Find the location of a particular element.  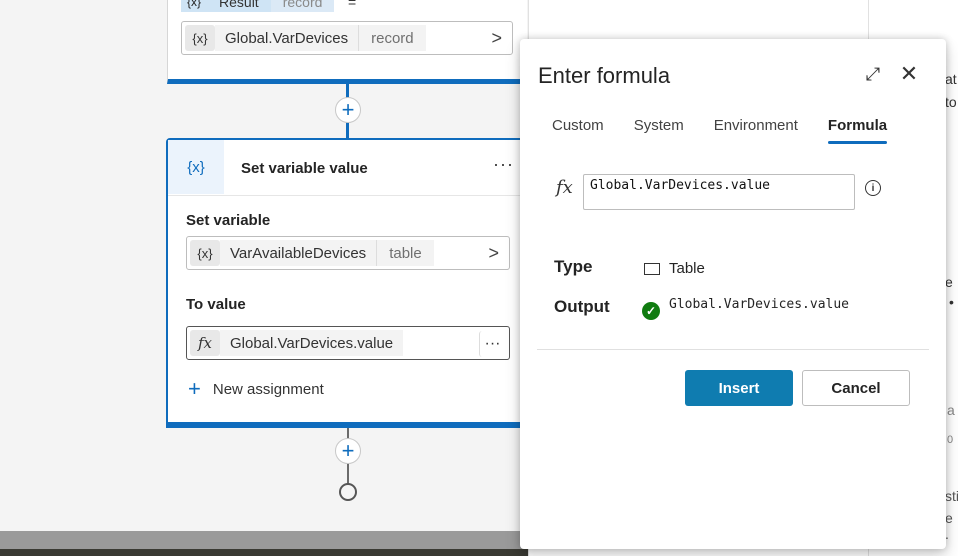

type-label: Type is located at coordinates (573, 266).